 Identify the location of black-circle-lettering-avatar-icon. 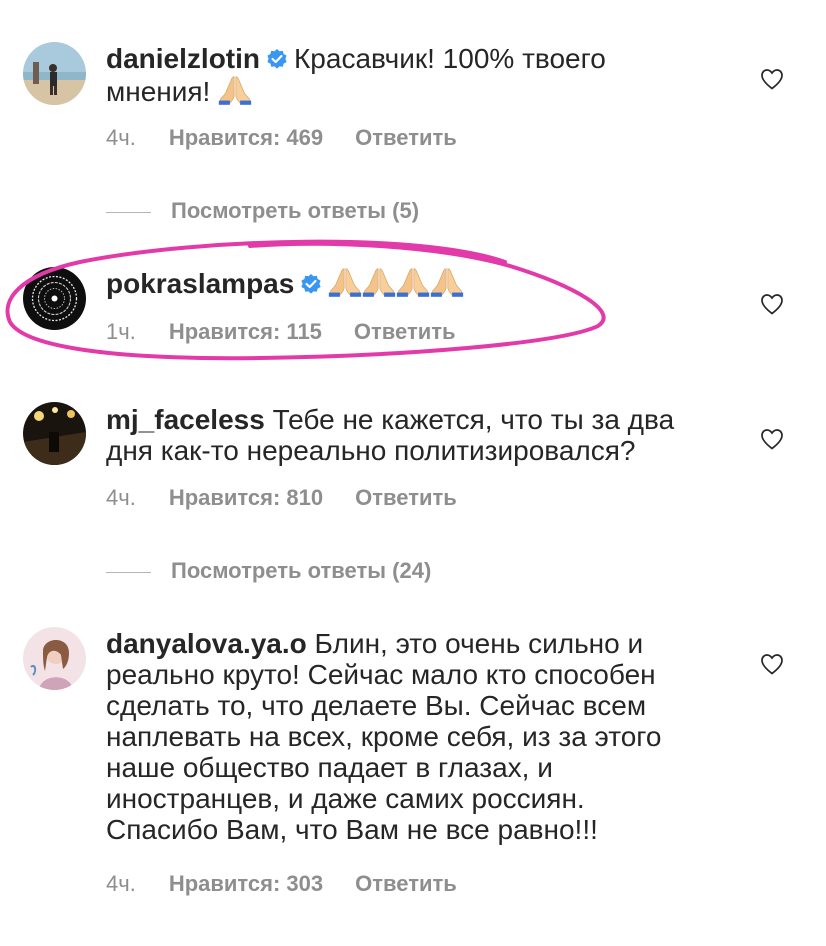
(54, 298).